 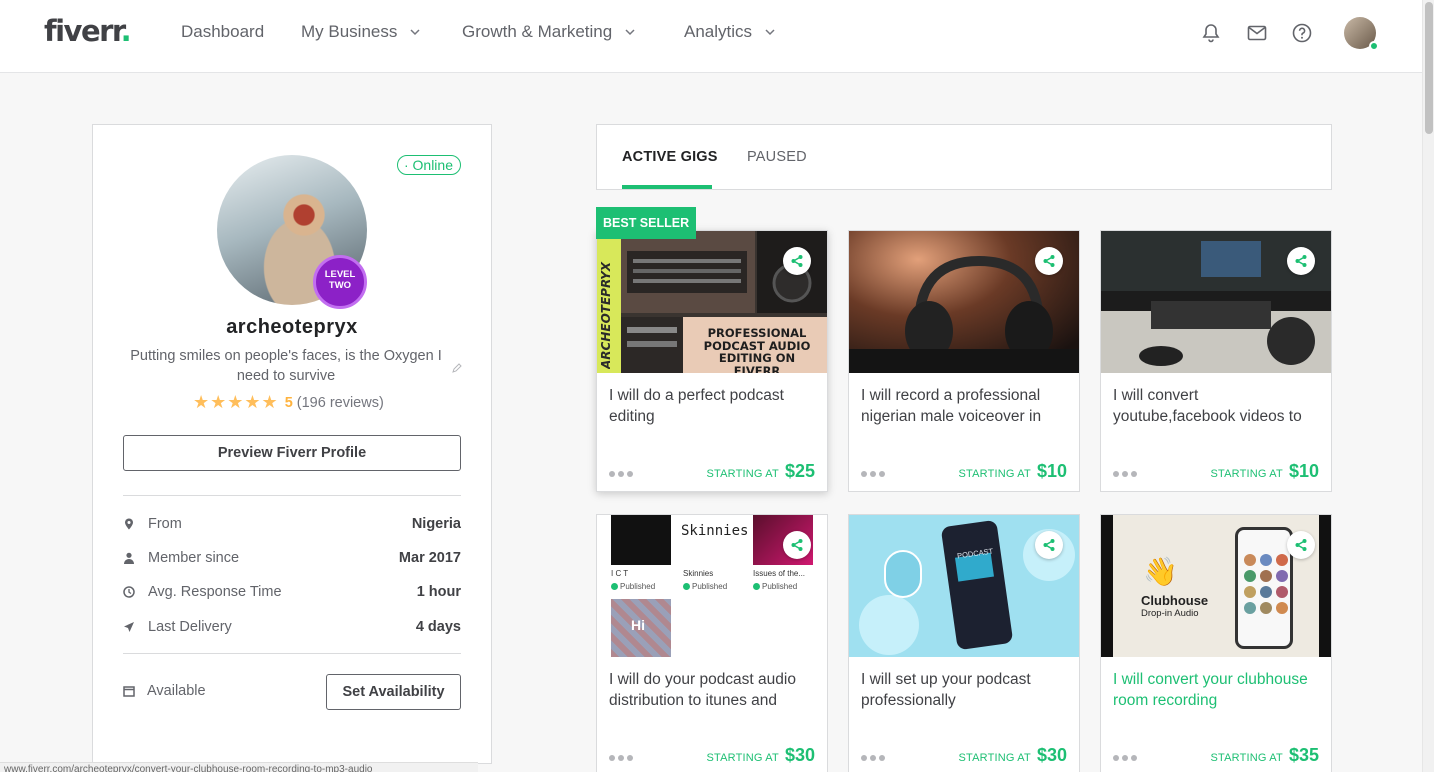 I want to click on nav-my-business: My Business, so click(x=361, y=32).